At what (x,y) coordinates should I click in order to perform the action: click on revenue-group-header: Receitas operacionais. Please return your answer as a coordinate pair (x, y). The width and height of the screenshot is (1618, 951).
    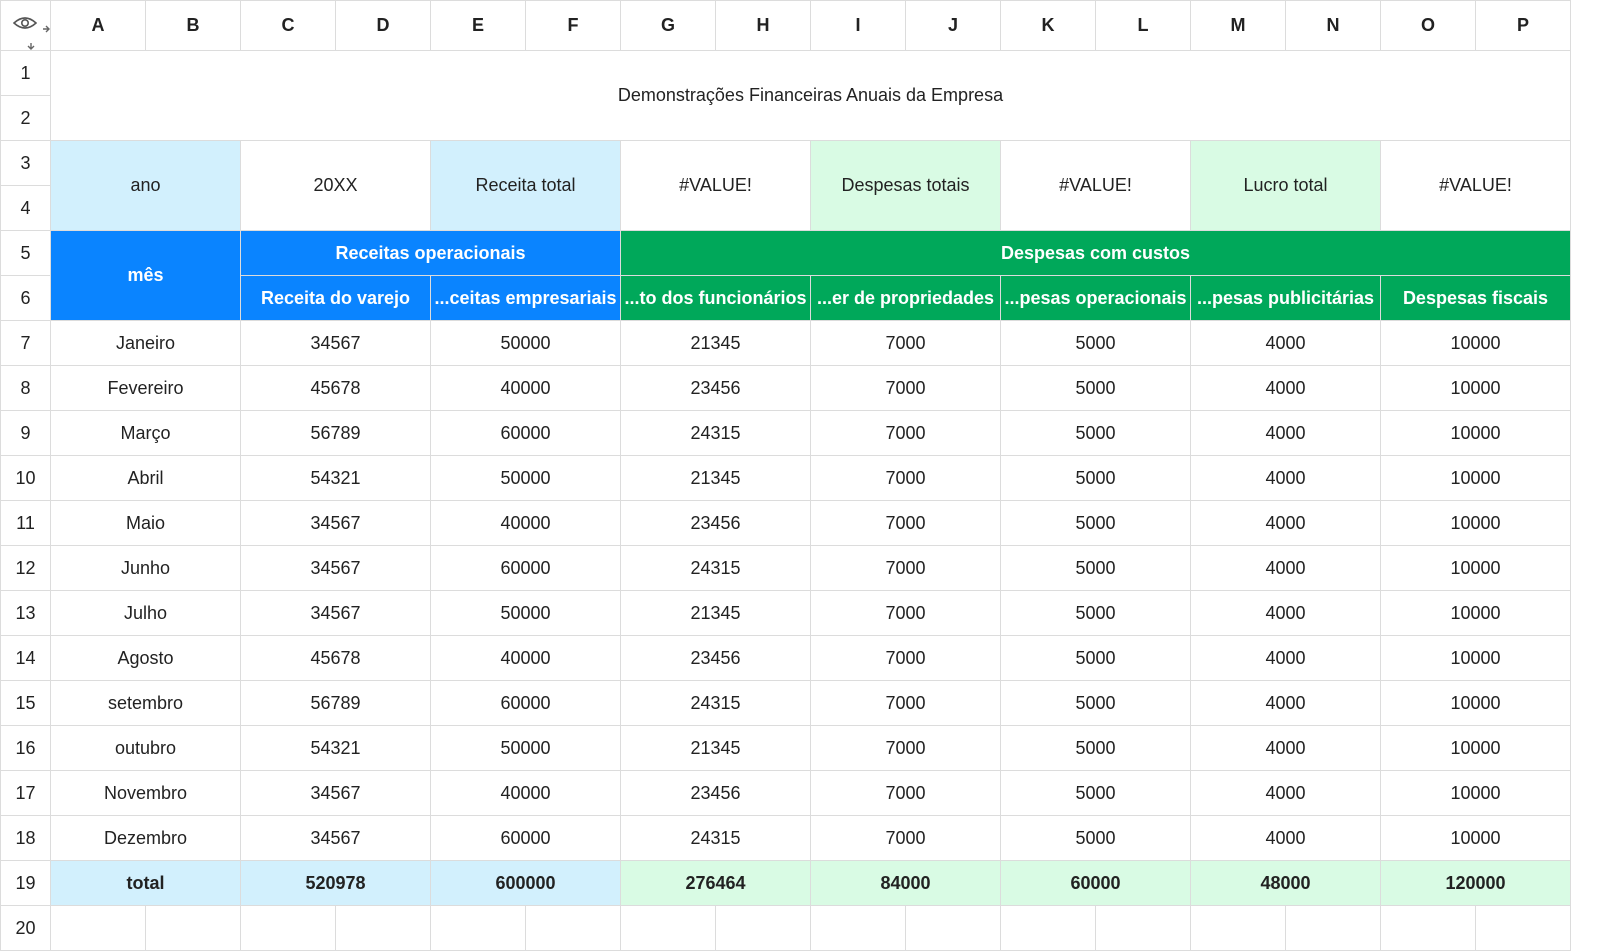
    Looking at the image, I should click on (430, 253).